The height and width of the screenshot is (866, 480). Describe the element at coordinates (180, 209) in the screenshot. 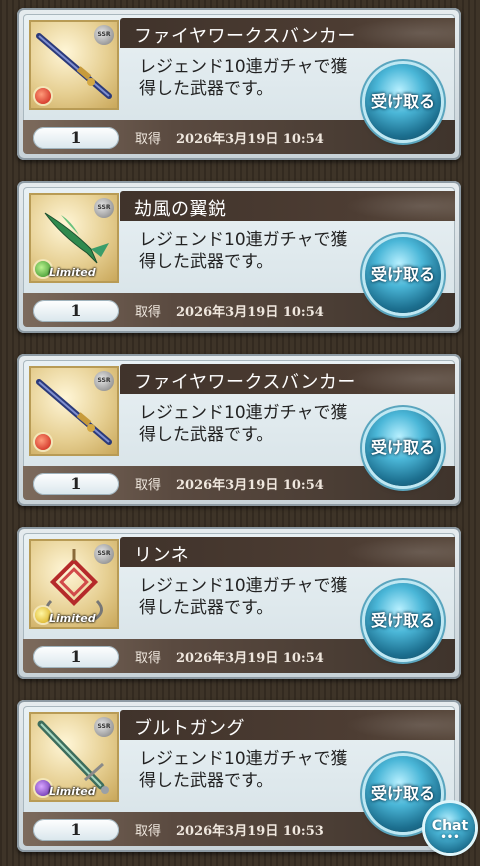

I see `item-name: 劫風の翼鋭` at that location.